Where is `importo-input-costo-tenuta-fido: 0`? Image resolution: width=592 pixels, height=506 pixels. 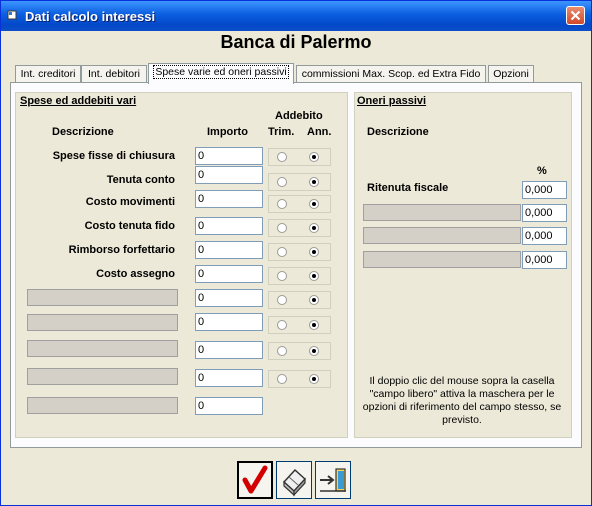
importo-input-costo-tenuta-fido: 0 is located at coordinates (229, 226).